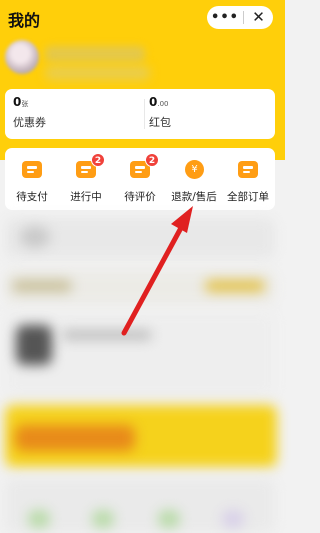 This screenshot has height=533, width=320. What do you see at coordinates (153, 279) in the screenshot?
I see `arrow-shaft` at bounding box center [153, 279].